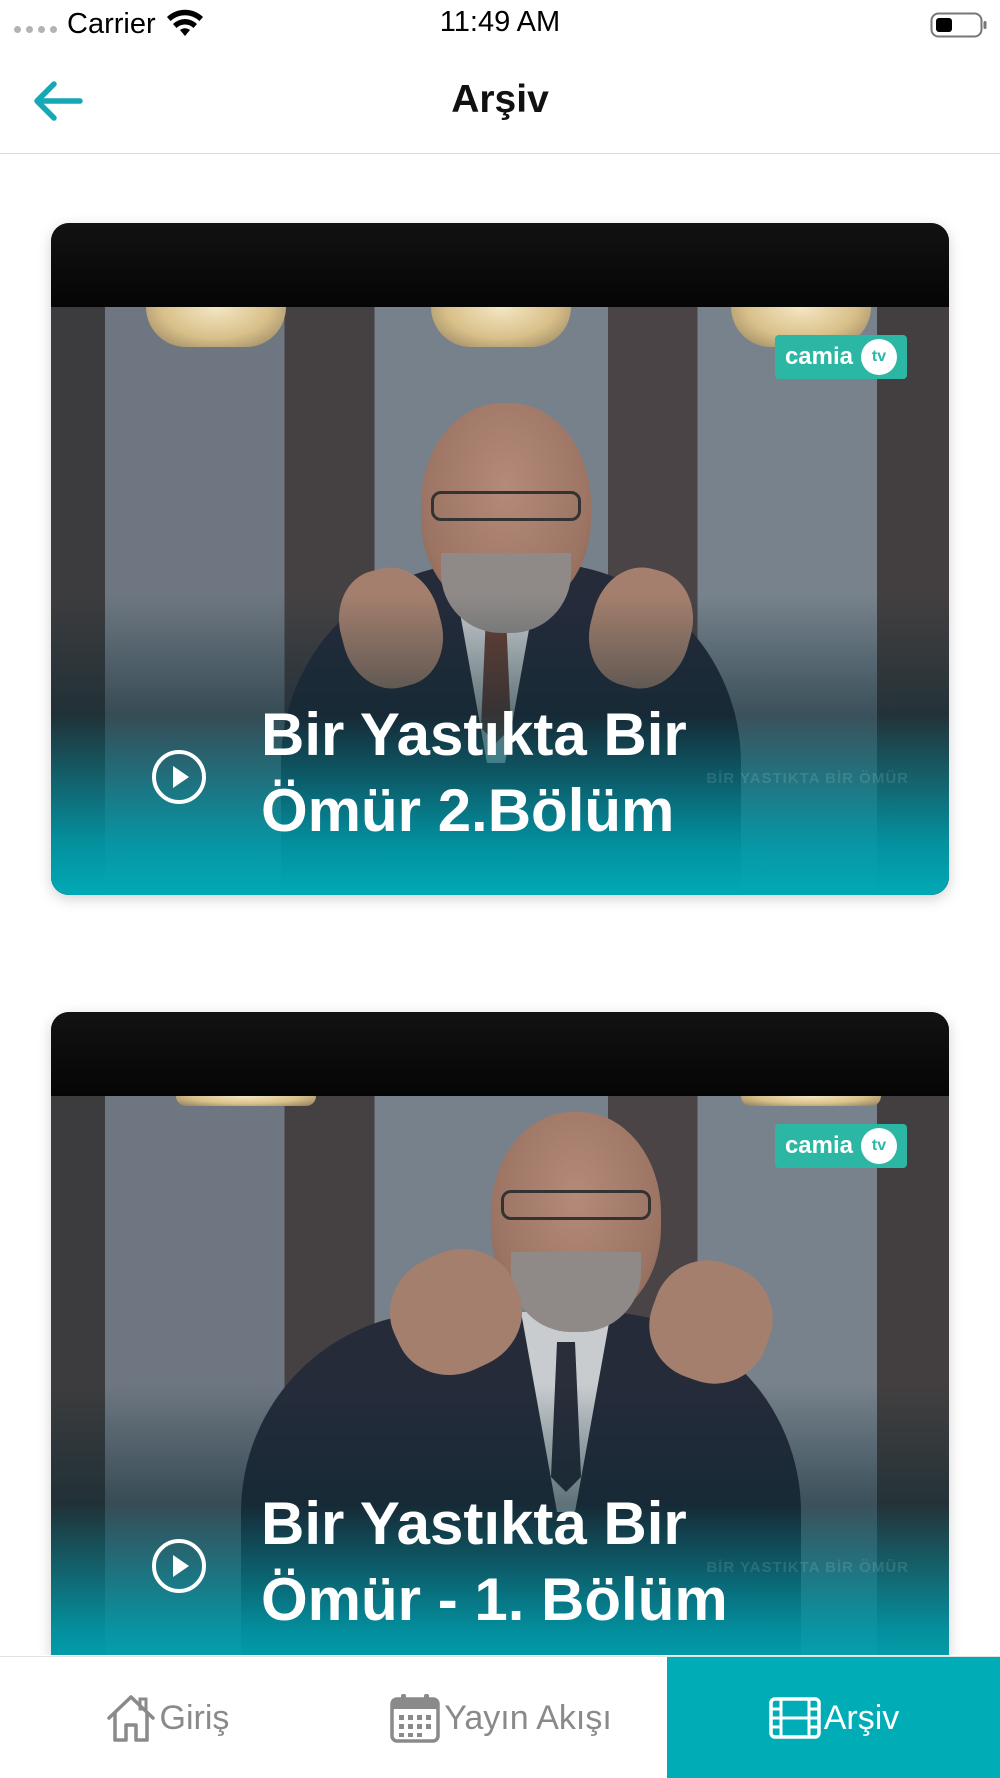  I want to click on film-icon, so click(794, 1718).